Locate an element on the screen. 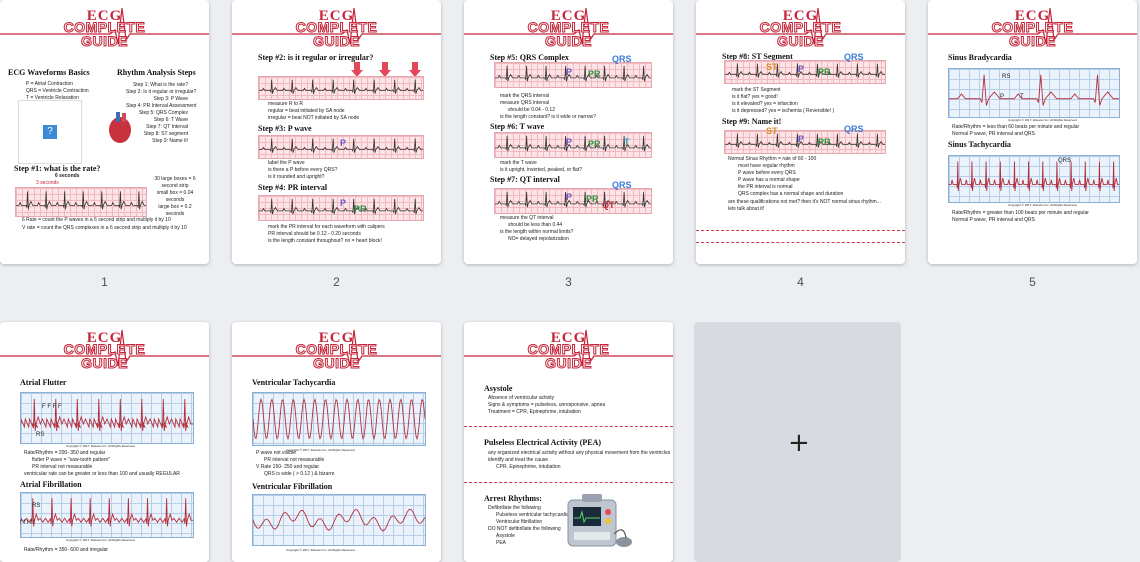 The image size is (1140, 562). step4-title: Step #4: PR interval is located at coordinates (293, 187).